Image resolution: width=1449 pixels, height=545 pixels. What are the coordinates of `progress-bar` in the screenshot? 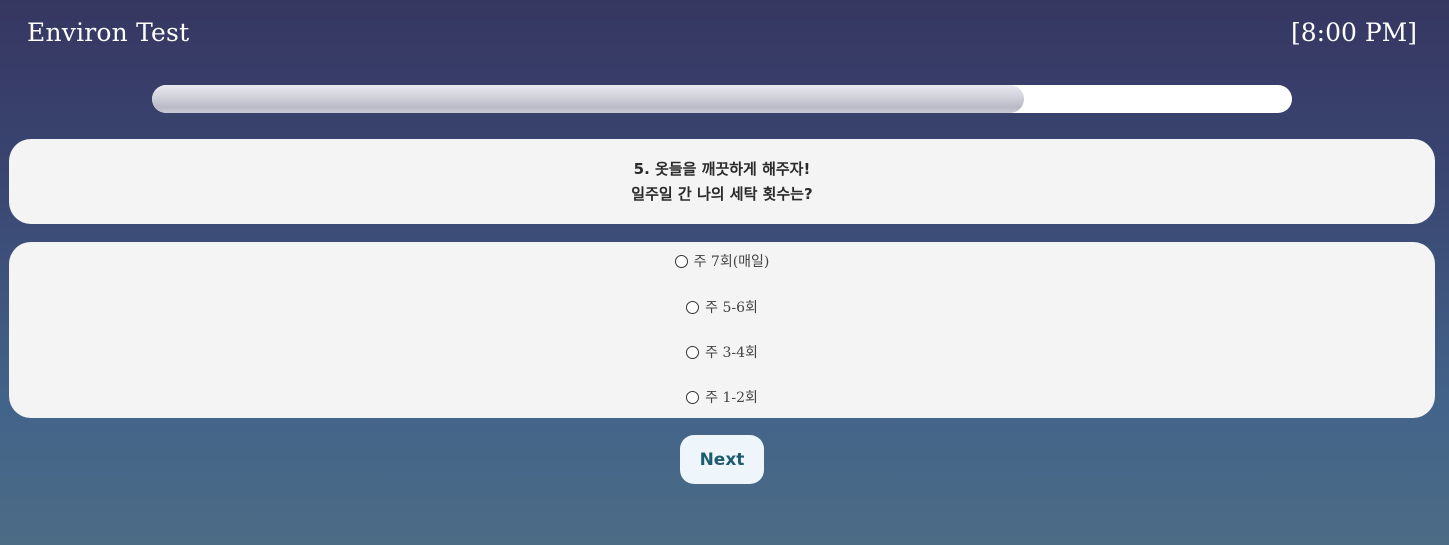 It's located at (722, 99).